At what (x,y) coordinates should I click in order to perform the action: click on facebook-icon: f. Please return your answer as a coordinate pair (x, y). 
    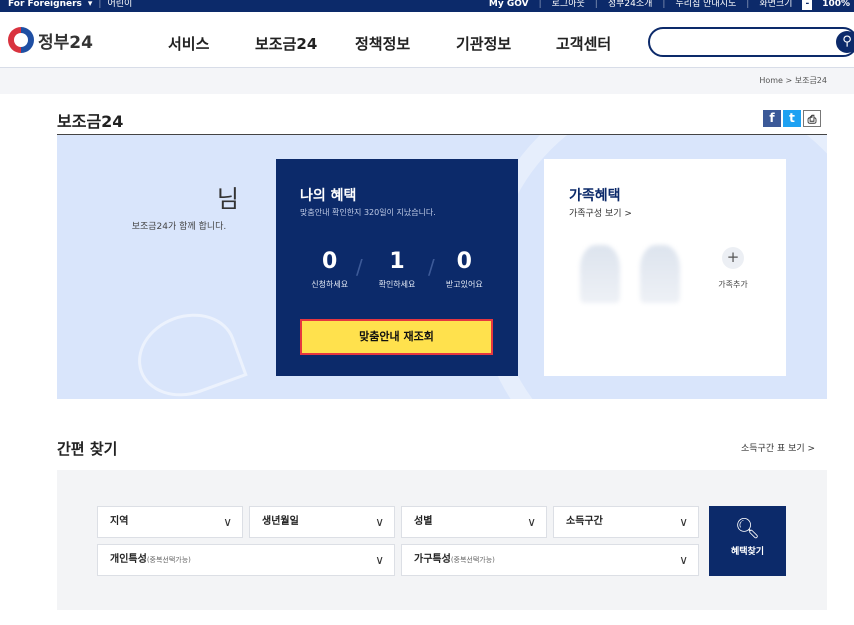
    Looking at the image, I should click on (772, 118).